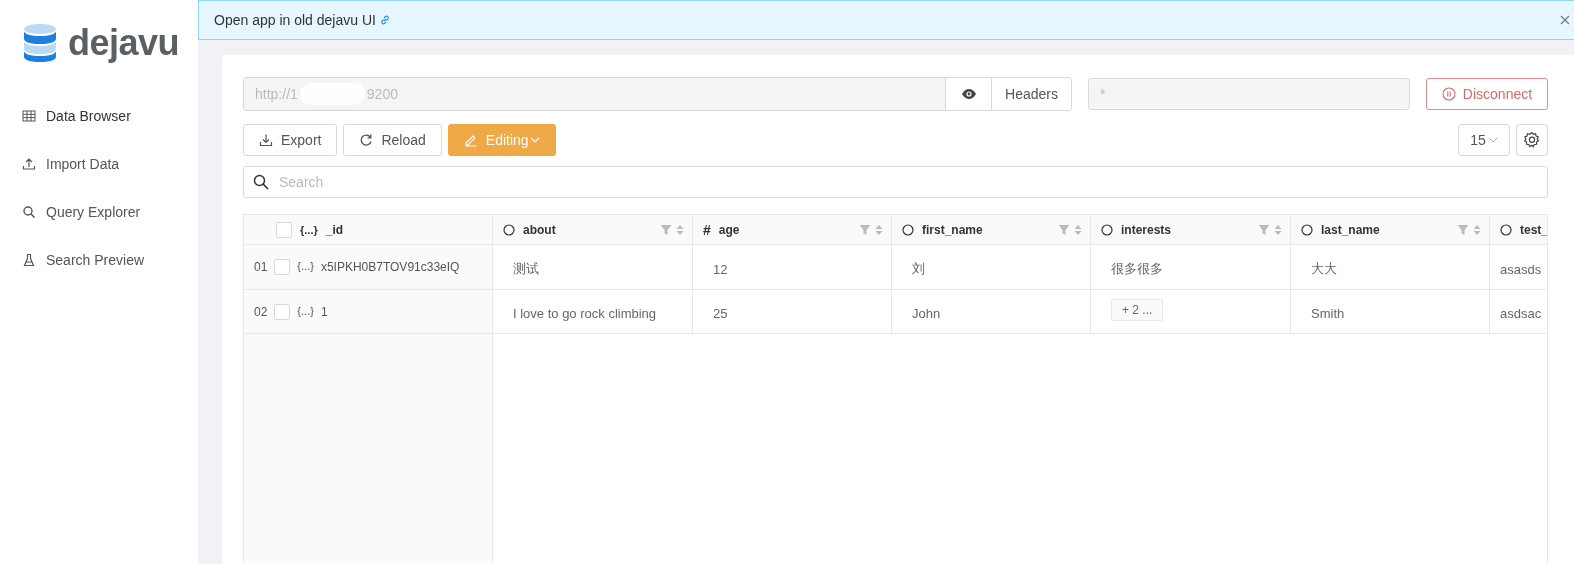 The image size is (1574, 564). What do you see at coordinates (1521, 269) in the screenshot?
I see `table-cell: asasds` at bounding box center [1521, 269].